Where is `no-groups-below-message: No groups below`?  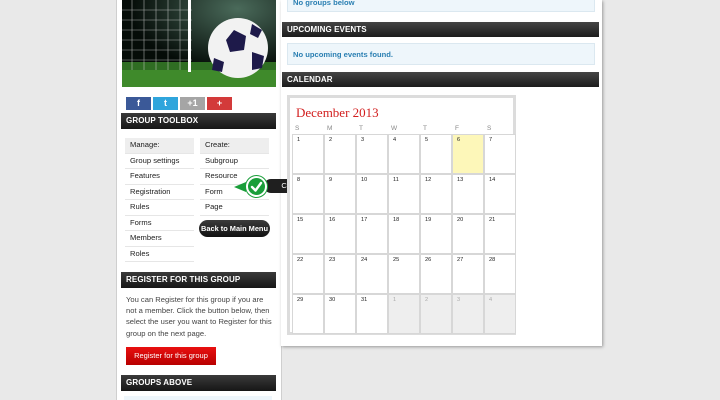
no-groups-below-message: No groups below is located at coordinates (441, 6).